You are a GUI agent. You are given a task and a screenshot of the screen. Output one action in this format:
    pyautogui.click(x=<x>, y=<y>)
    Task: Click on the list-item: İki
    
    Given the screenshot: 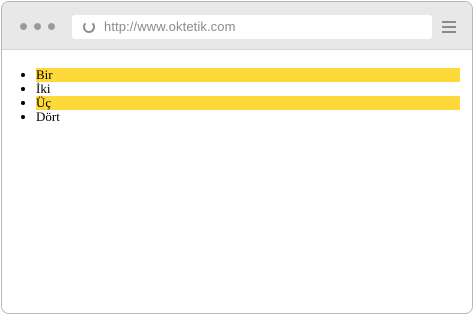 What is the action you would take?
    pyautogui.click(x=248, y=89)
    